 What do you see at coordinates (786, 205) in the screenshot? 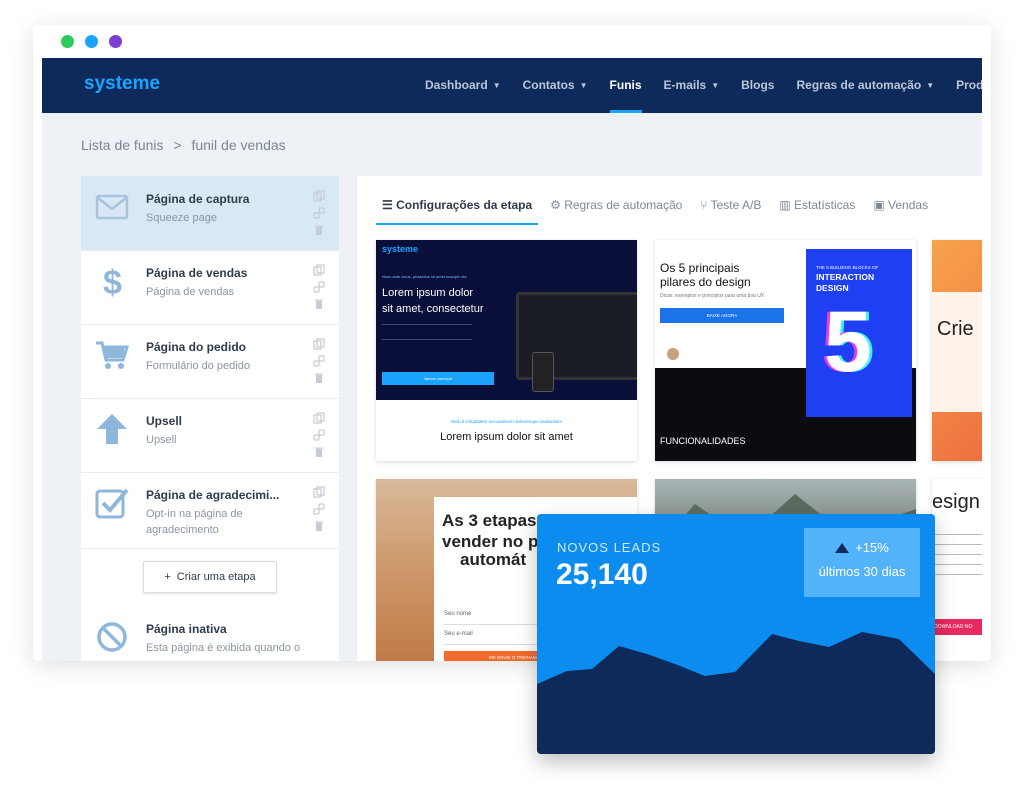
I see `bar-chart-icon: ▥` at bounding box center [786, 205].